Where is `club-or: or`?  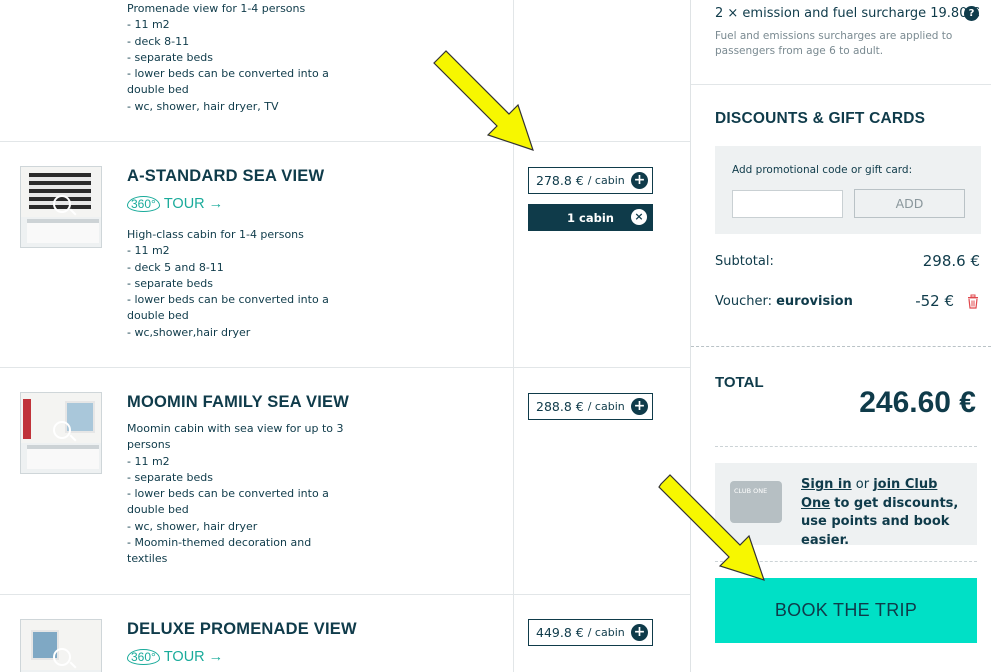 club-or: or is located at coordinates (862, 484).